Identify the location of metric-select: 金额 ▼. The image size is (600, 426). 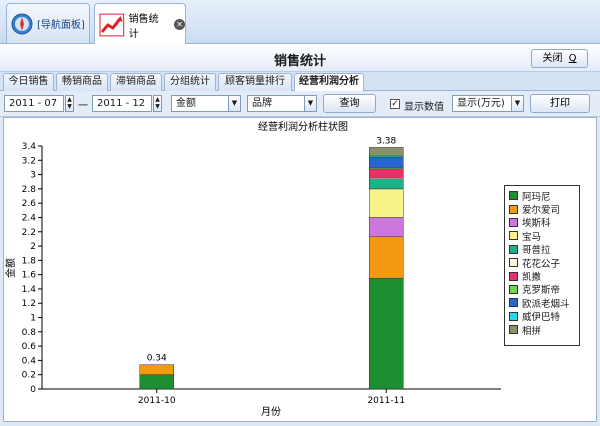
(206, 103).